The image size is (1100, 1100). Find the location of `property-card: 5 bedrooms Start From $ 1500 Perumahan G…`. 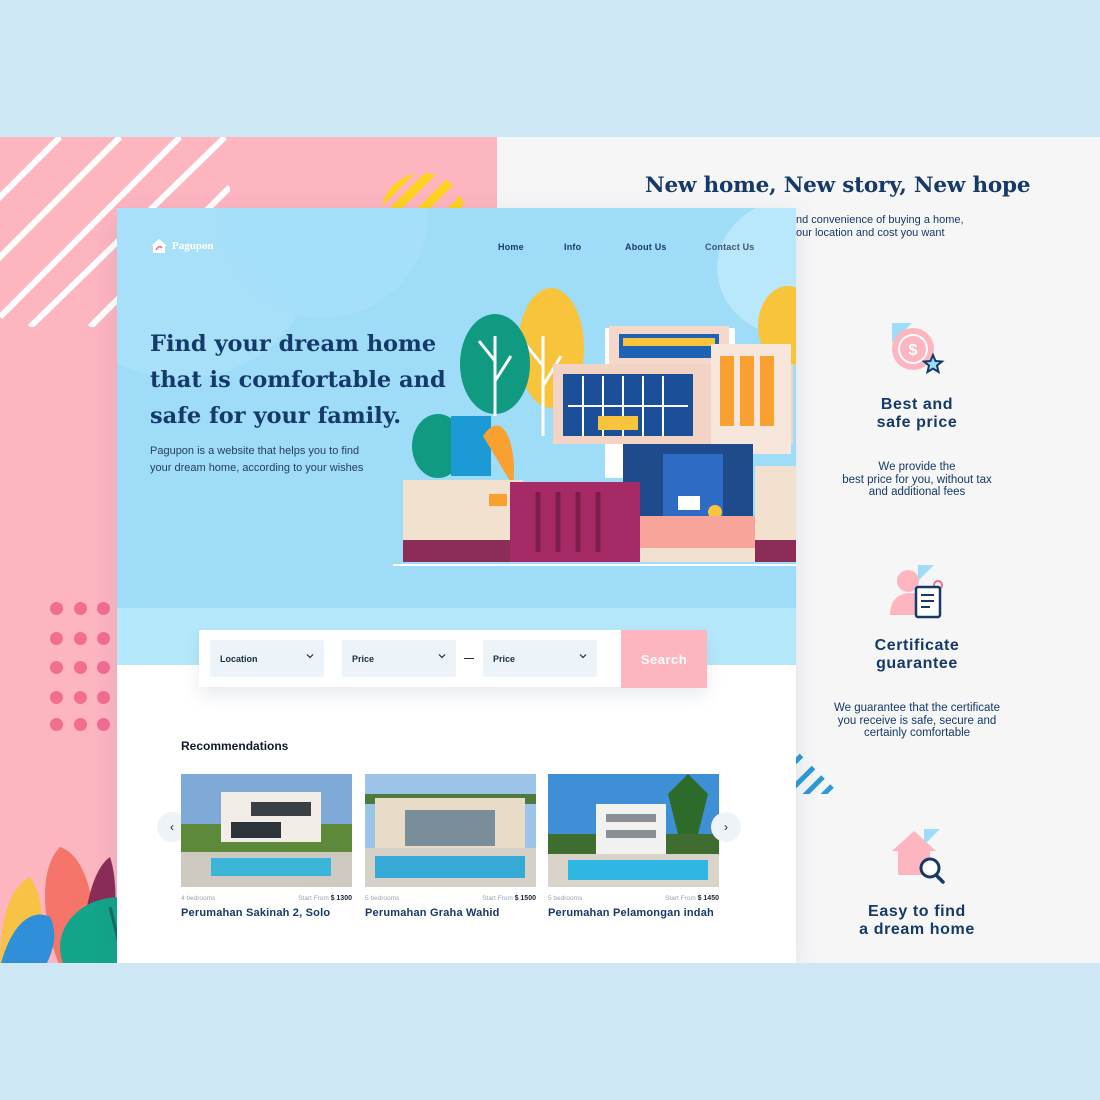

property-card: 5 bedrooms Start From $ 1500 Perumahan G… is located at coordinates (450, 846).